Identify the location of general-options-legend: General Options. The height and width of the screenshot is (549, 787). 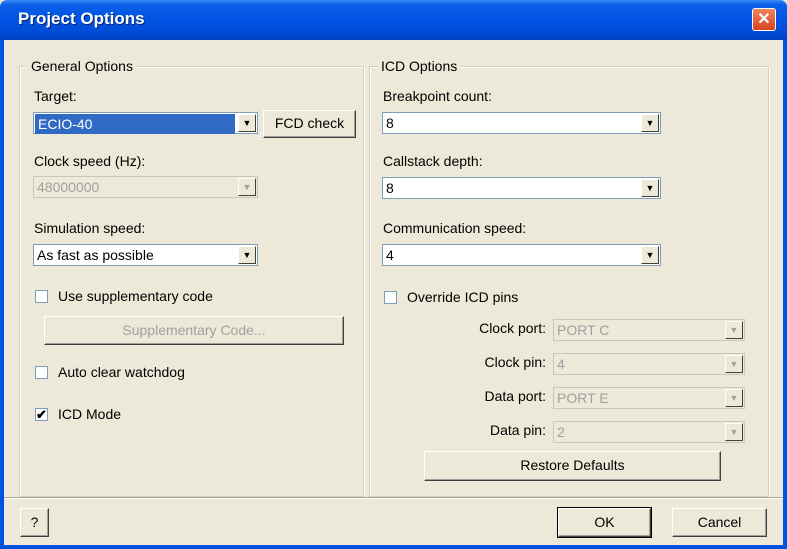
(82, 66).